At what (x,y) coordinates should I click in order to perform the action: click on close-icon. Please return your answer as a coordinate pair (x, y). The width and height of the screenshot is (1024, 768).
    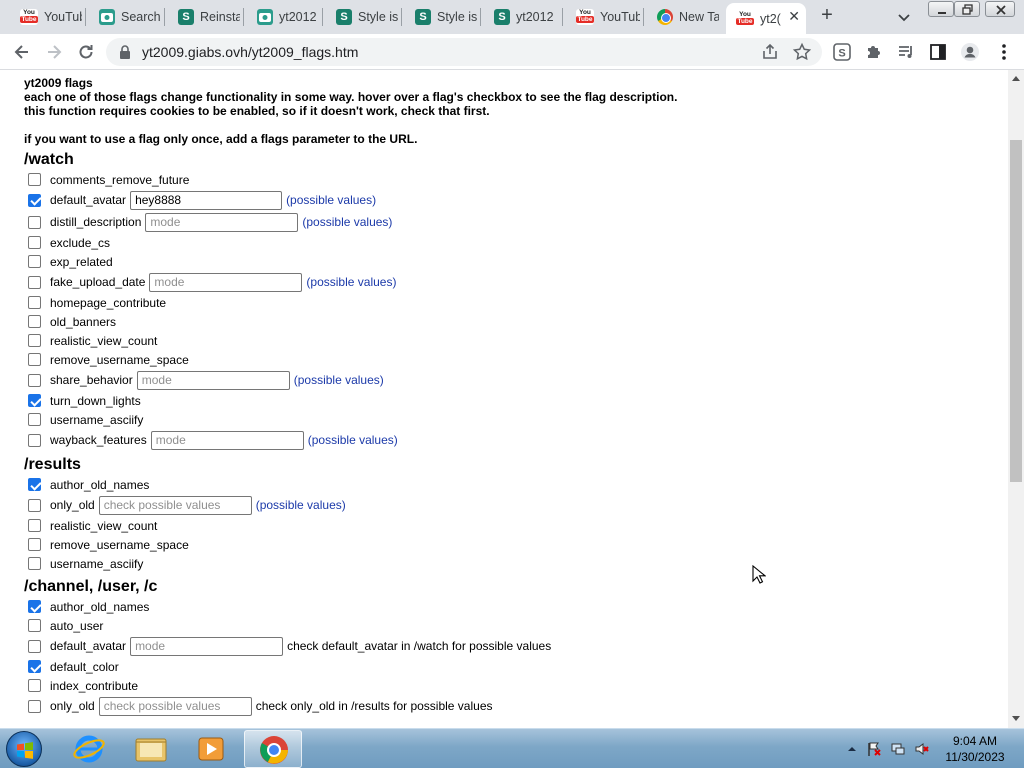
    Looking at the image, I should click on (1001, 10).